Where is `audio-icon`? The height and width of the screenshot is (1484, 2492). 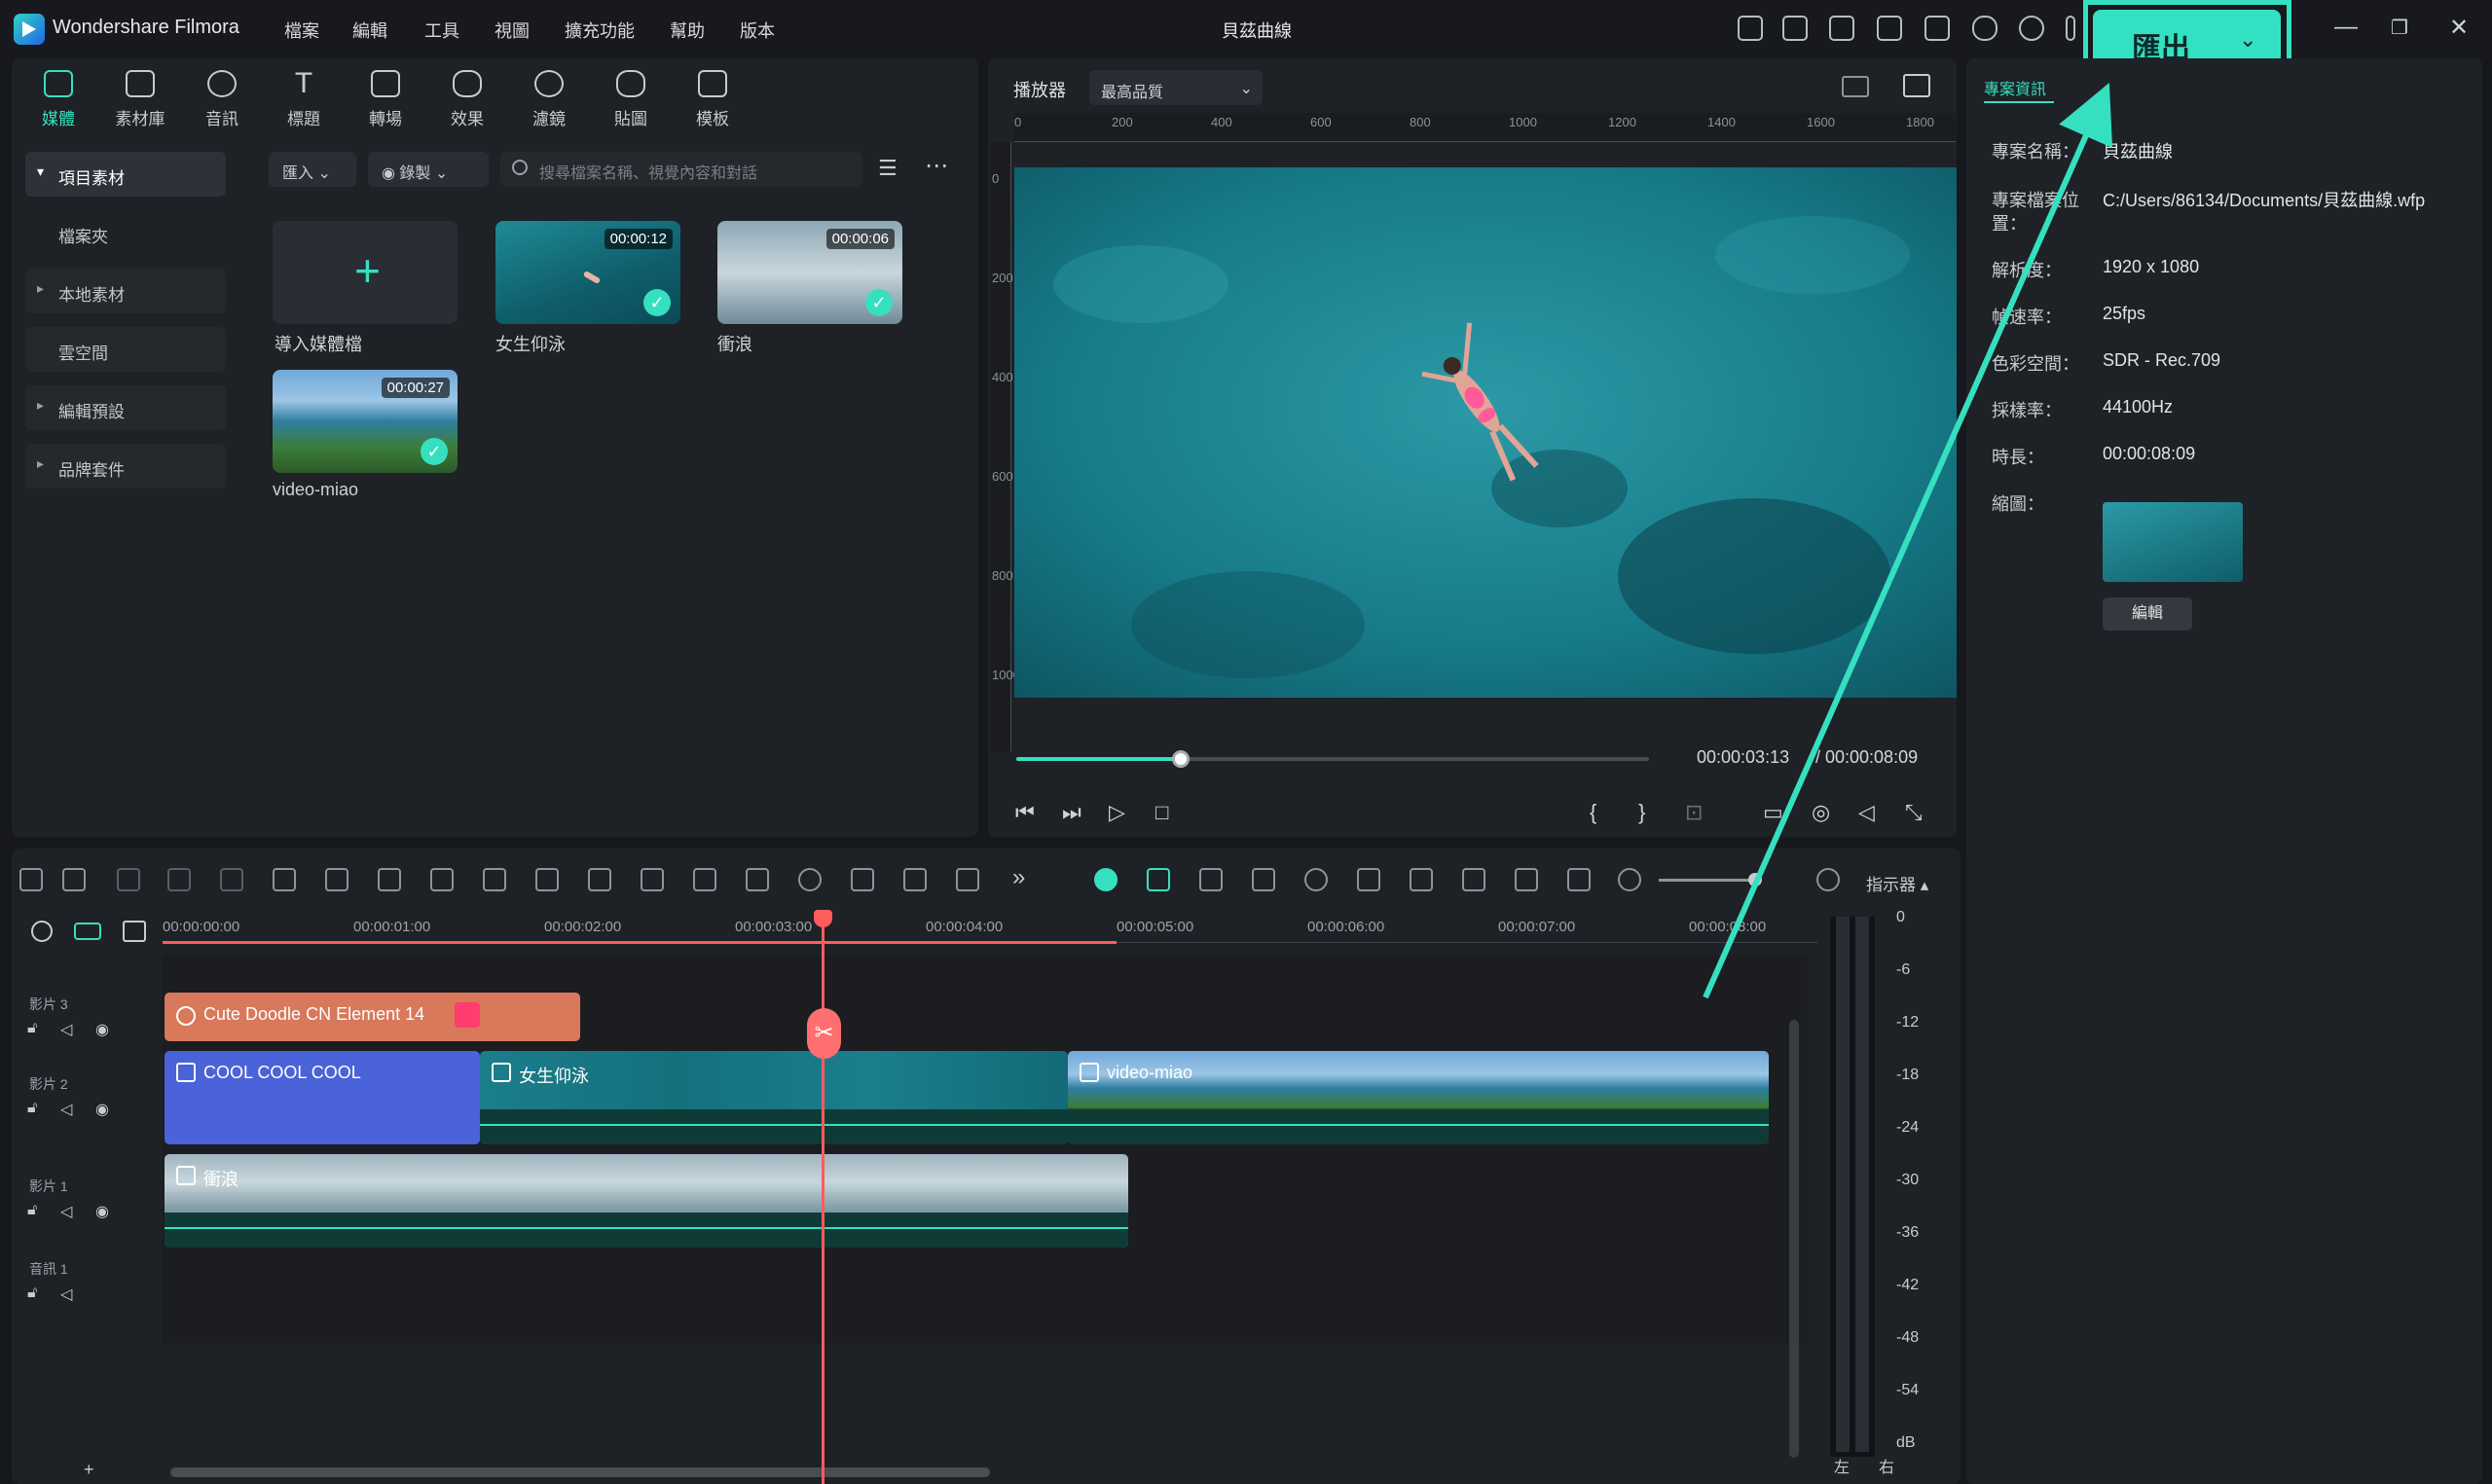 audio-icon is located at coordinates (389, 880).